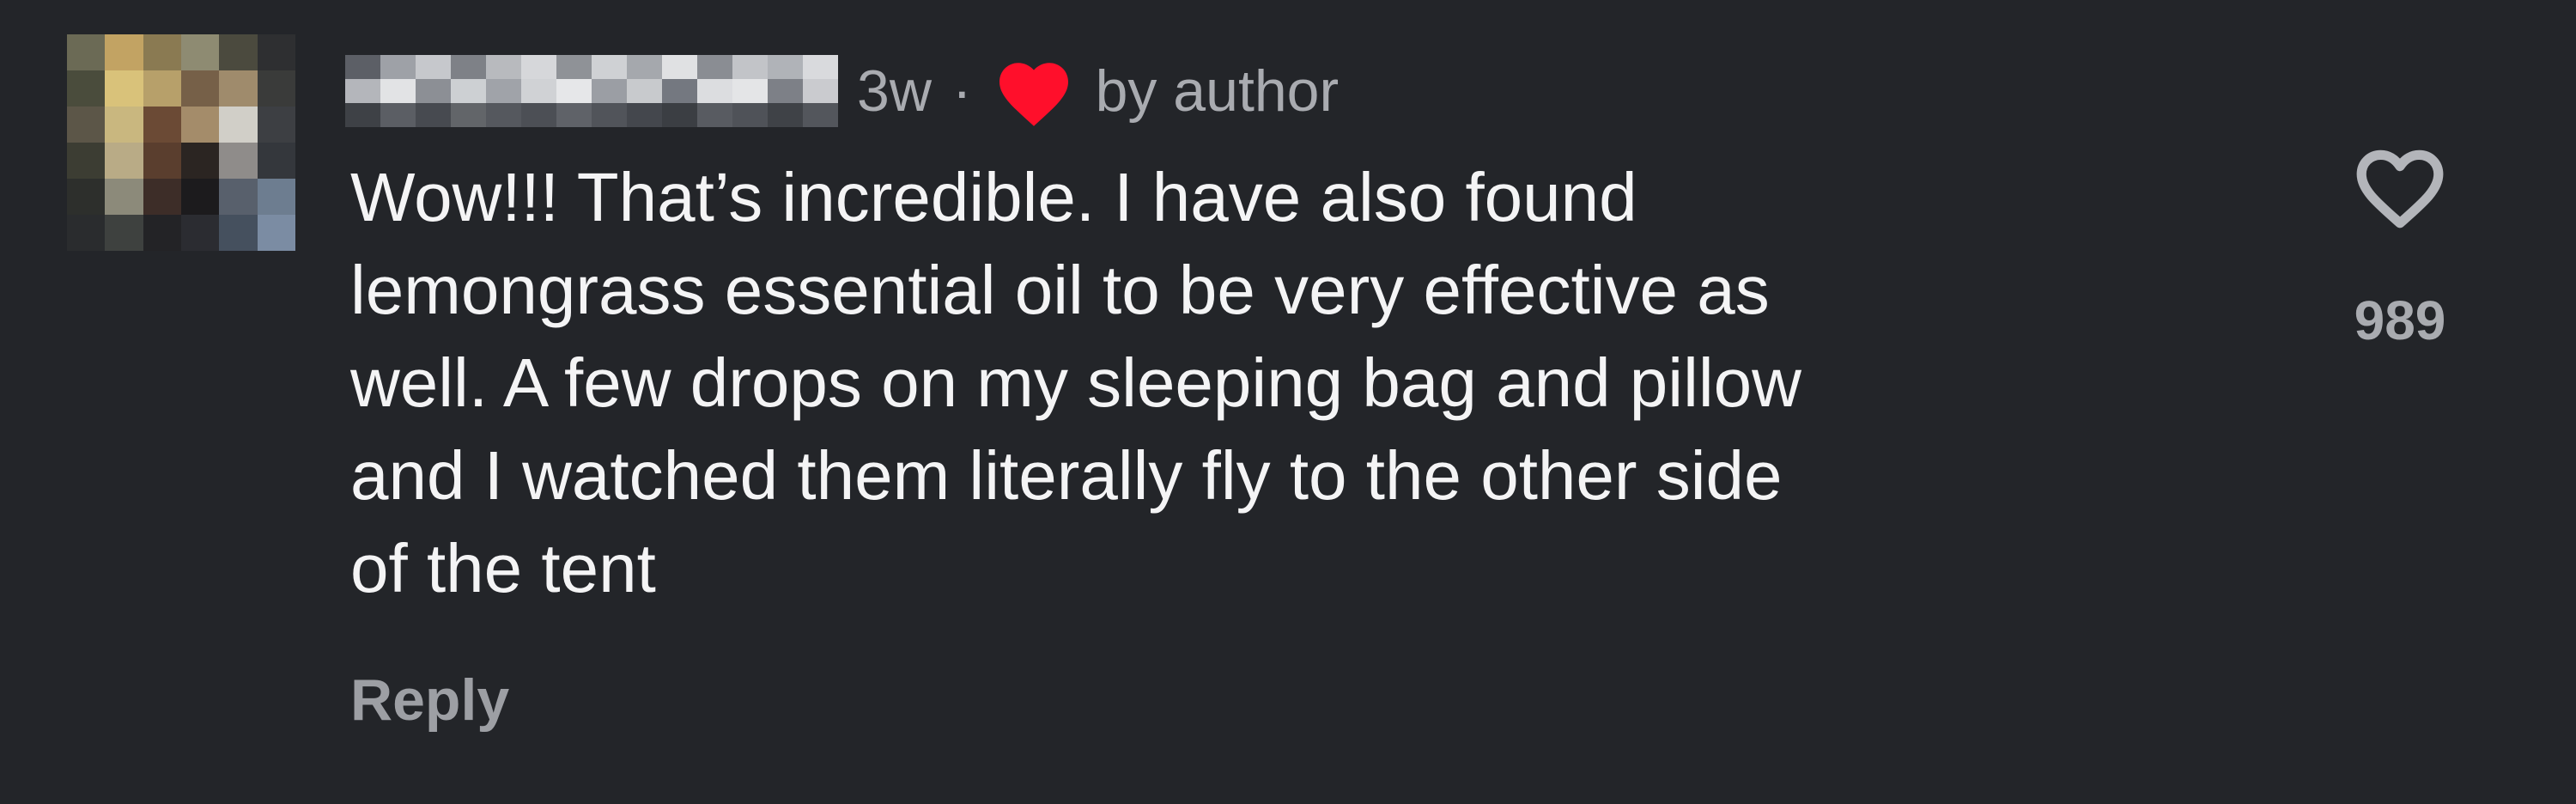 The height and width of the screenshot is (804, 2576). Describe the element at coordinates (895, 91) in the screenshot. I see `timestamp: 3w` at that location.